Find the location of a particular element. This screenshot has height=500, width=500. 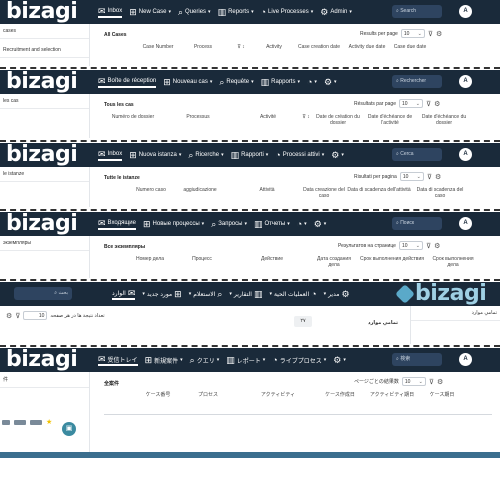

results-per-page-select: 10 is located at coordinates (35, 315).